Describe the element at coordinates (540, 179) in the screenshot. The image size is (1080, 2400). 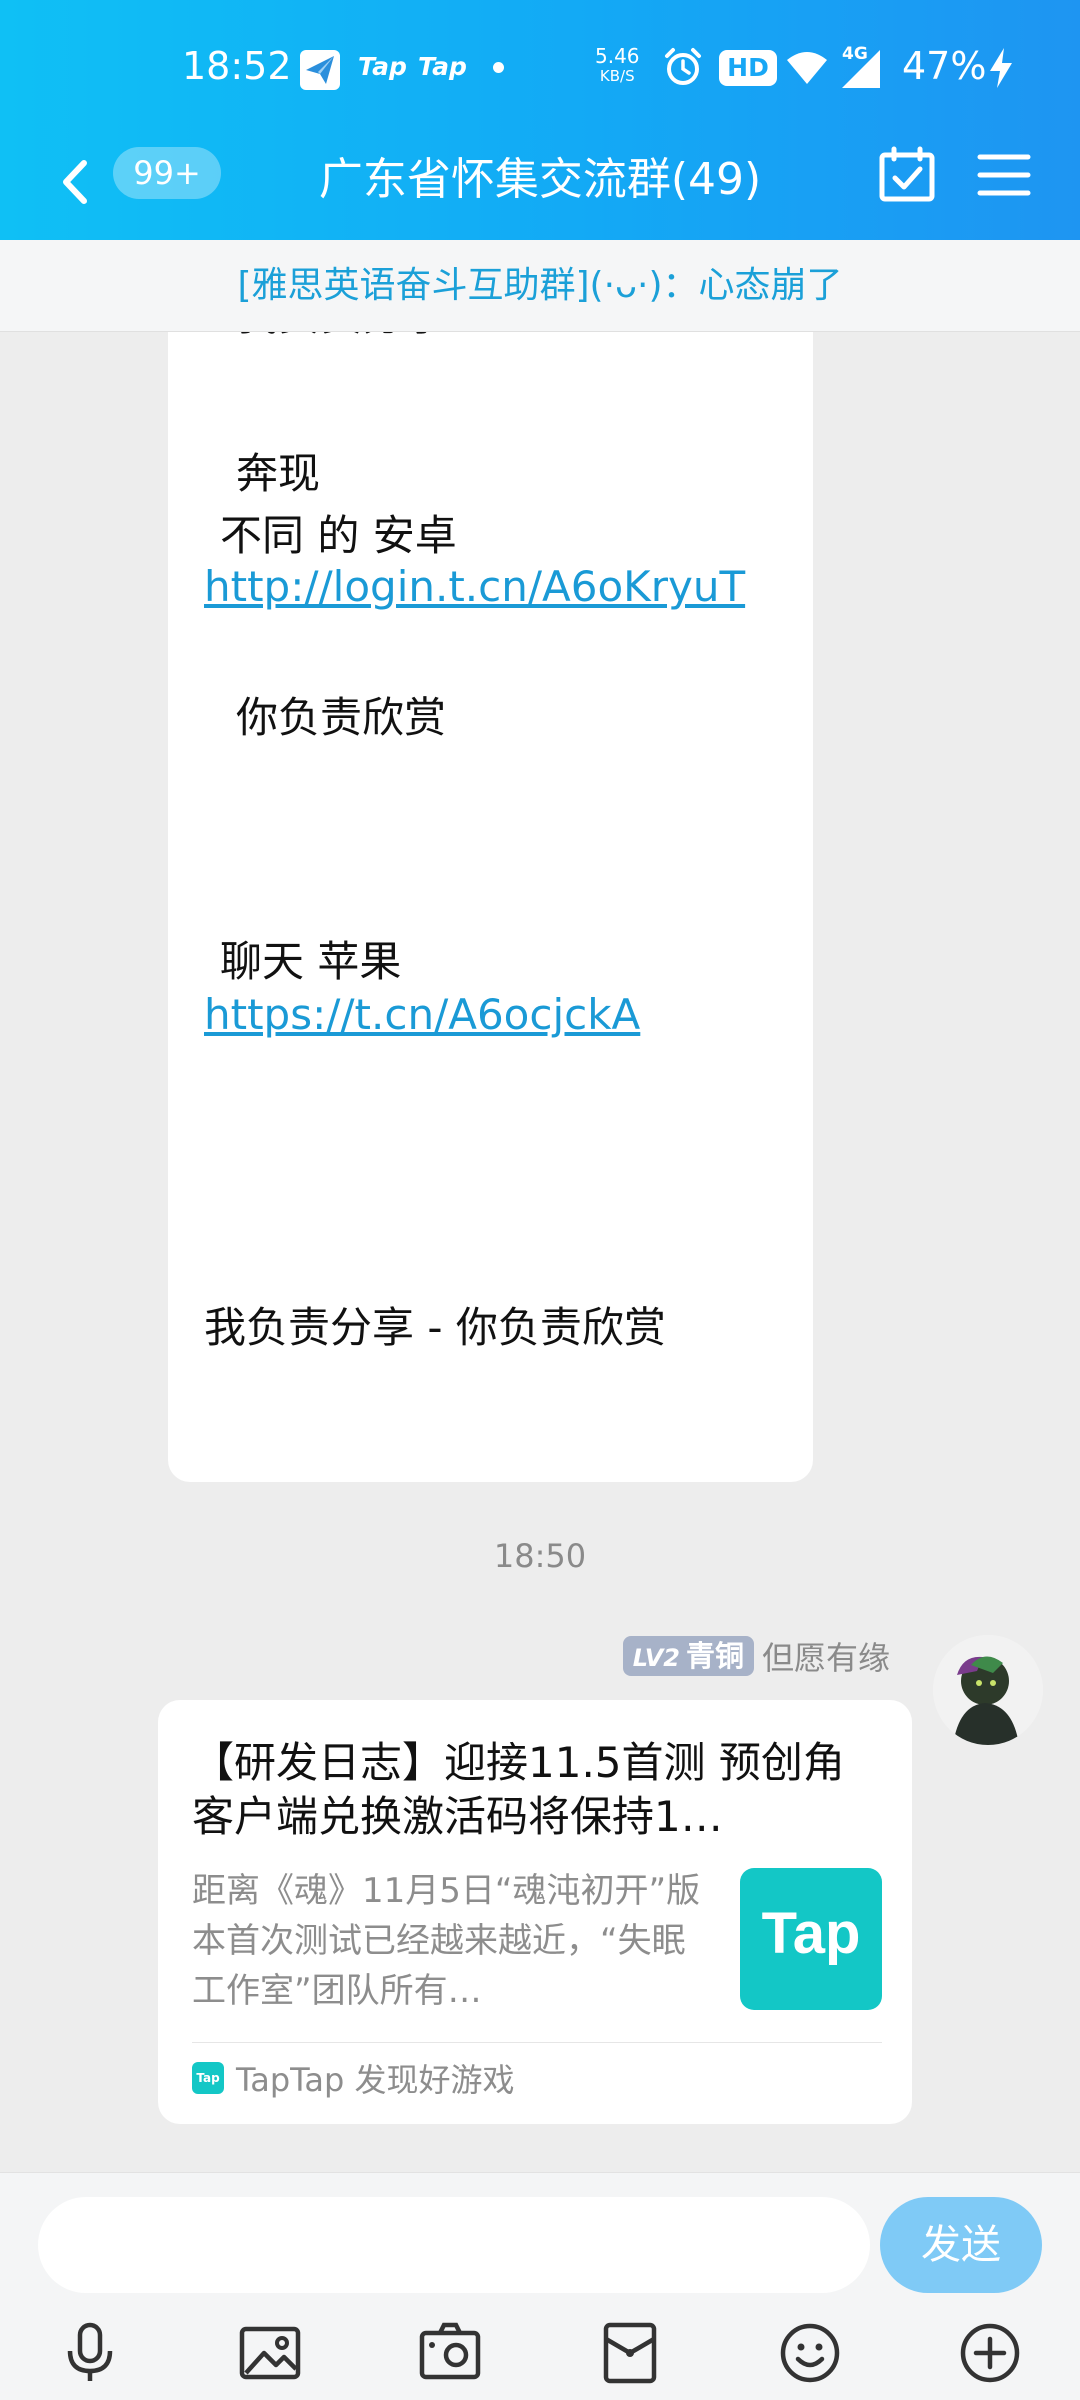
I see `chat-title: 广东省怀集交流群(49)` at that location.